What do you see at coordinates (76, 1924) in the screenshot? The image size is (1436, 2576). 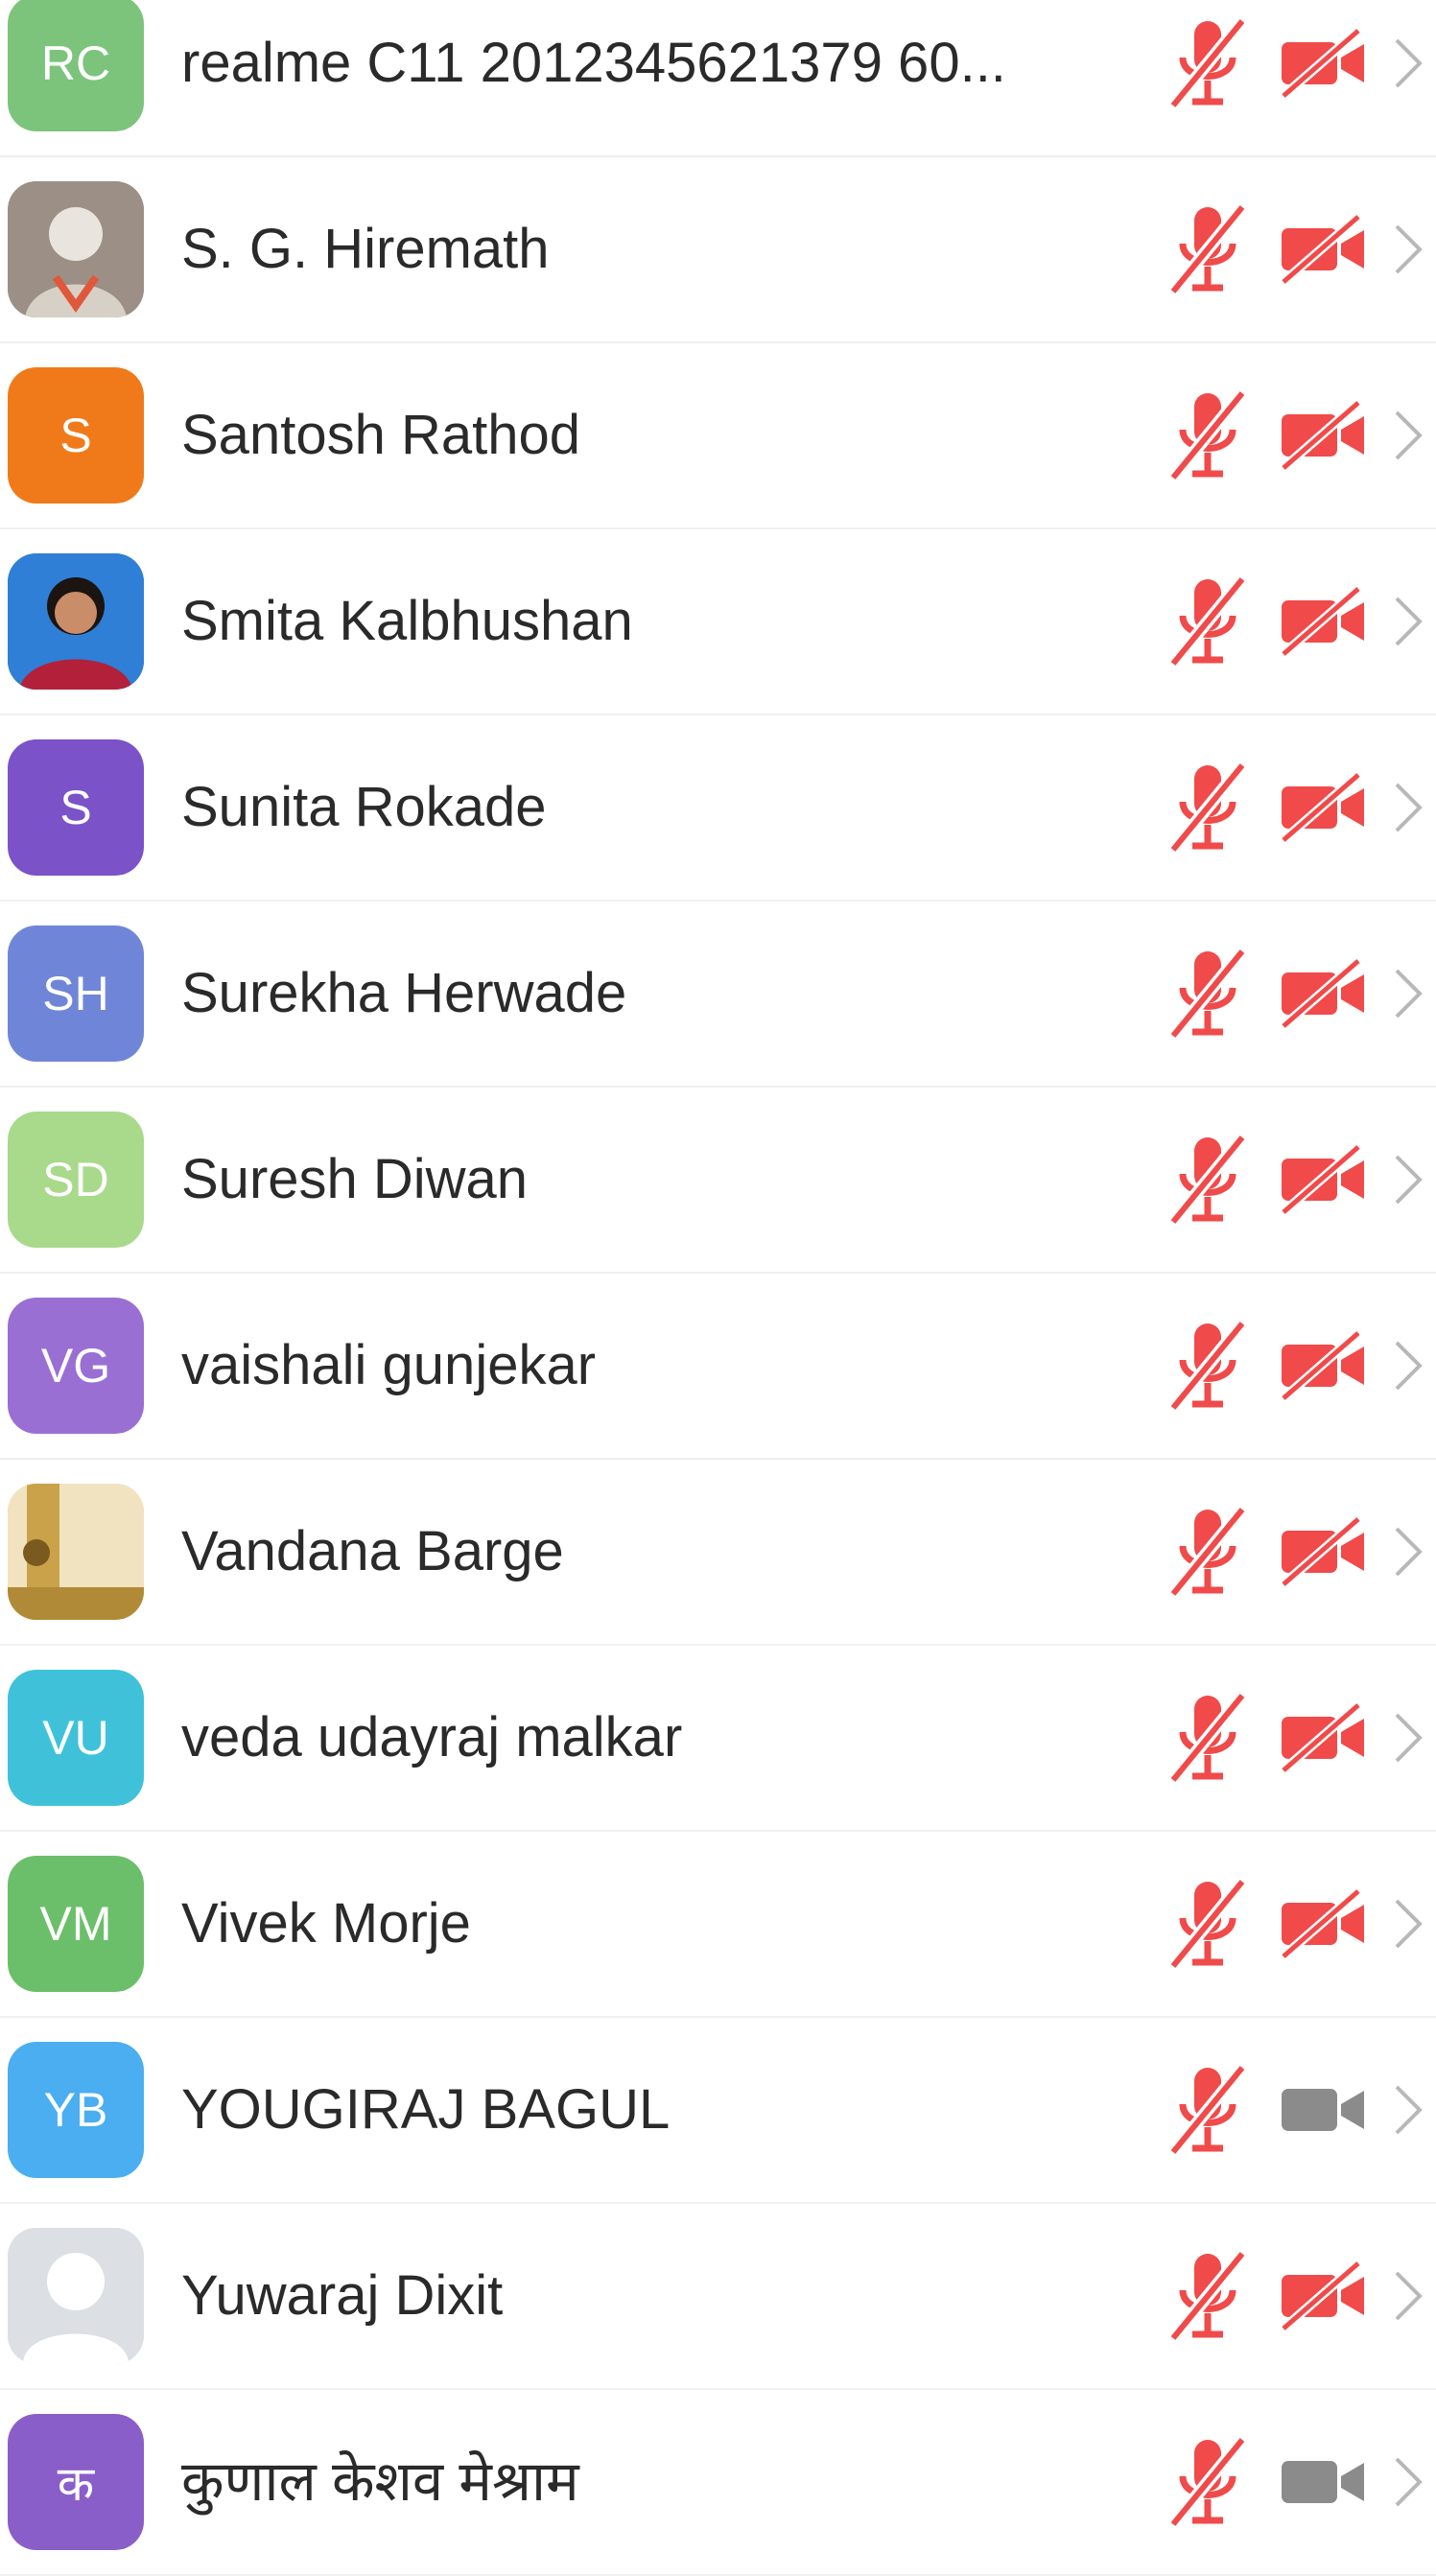 I see `avatar: VM` at bounding box center [76, 1924].